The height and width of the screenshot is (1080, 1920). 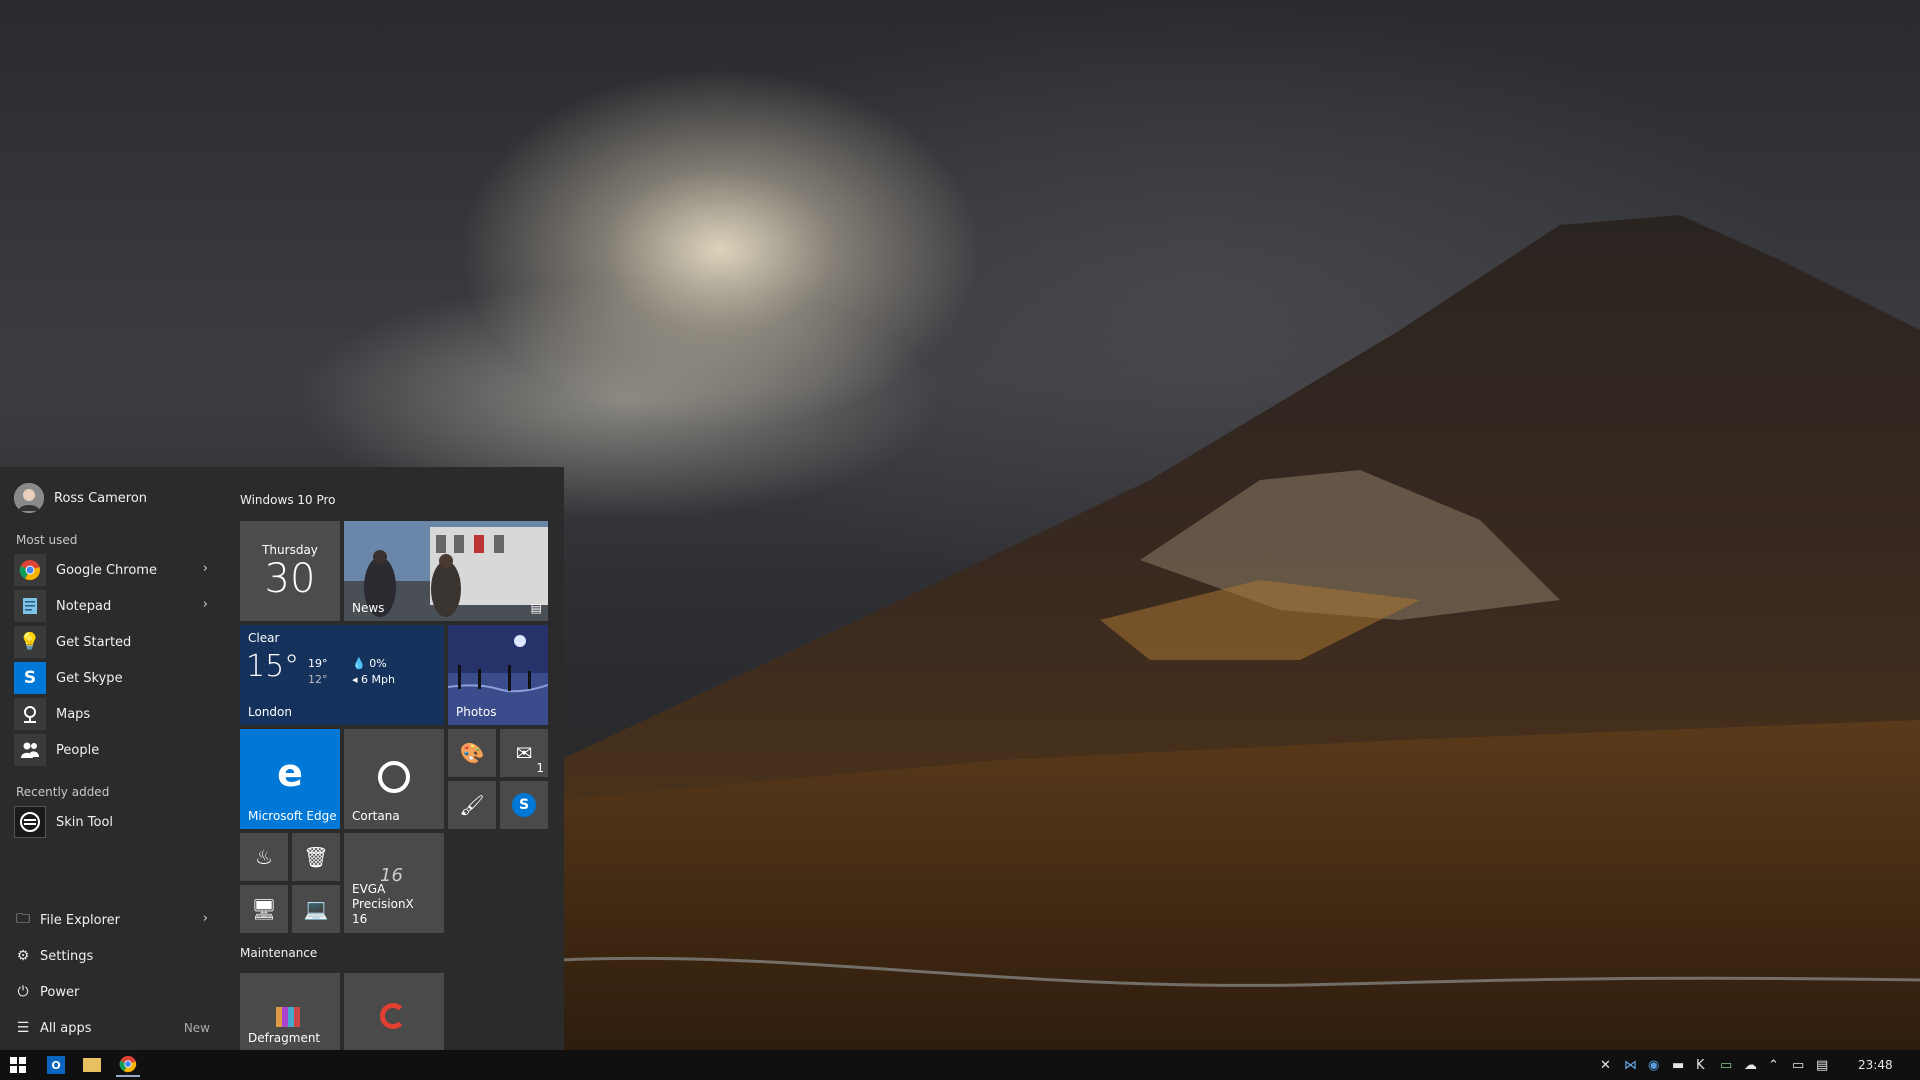 I want to click on steam-icon: ♨, so click(x=264, y=857).